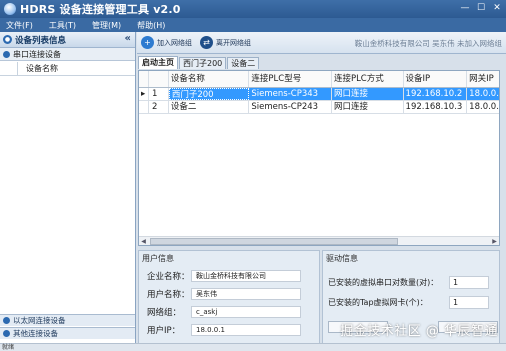 The image size is (506, 351). I want to click on sidebar-table-header: 设备名称, so click(67, 69).